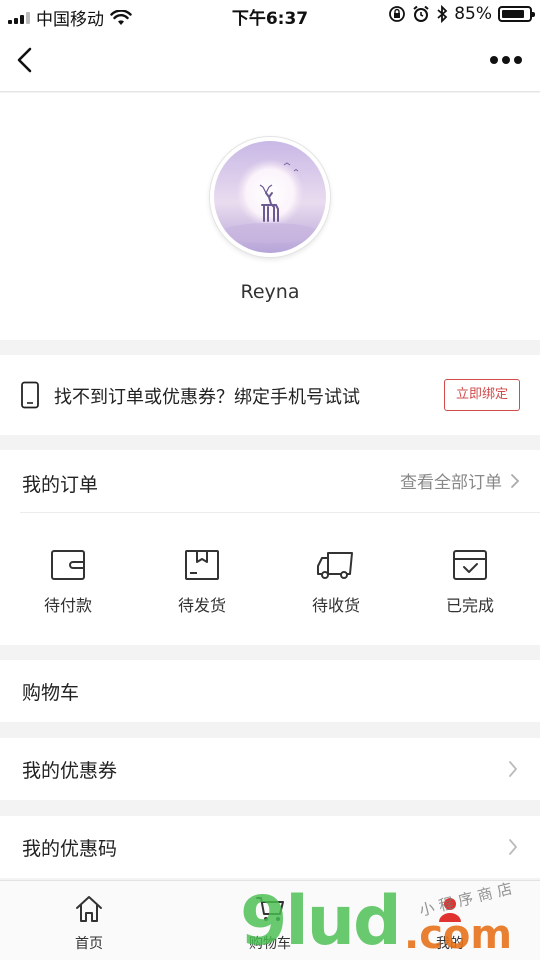  Describe the element at coordinates (70, 771) in the screenshot. I see `my-coupons-label: 我的优惠券` at that location.